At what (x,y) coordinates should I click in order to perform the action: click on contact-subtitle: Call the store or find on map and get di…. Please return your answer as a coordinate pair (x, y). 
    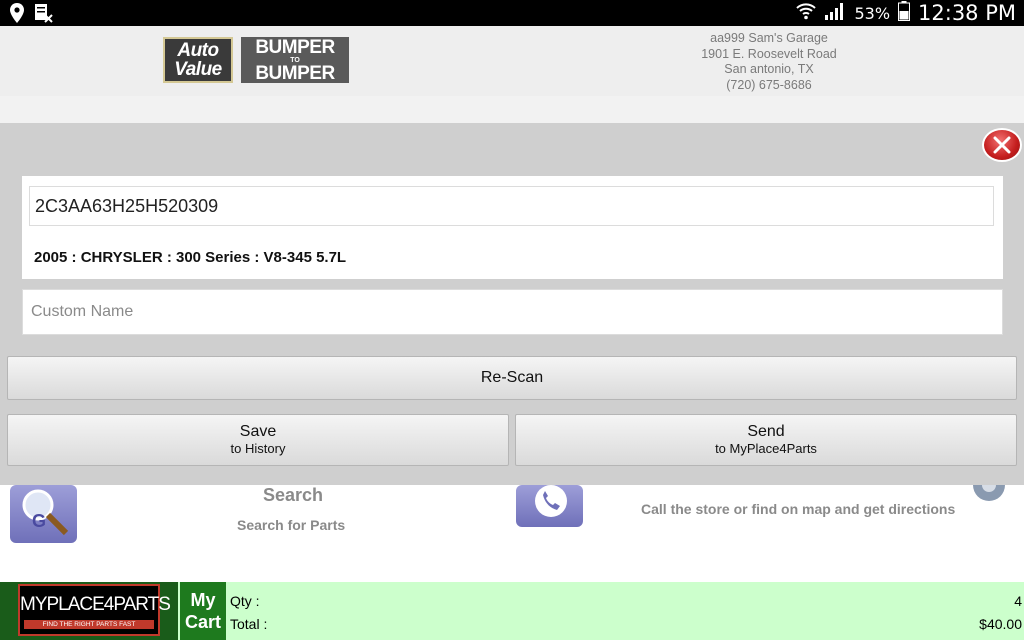
    Looking at the image, I should click on (798, 509).